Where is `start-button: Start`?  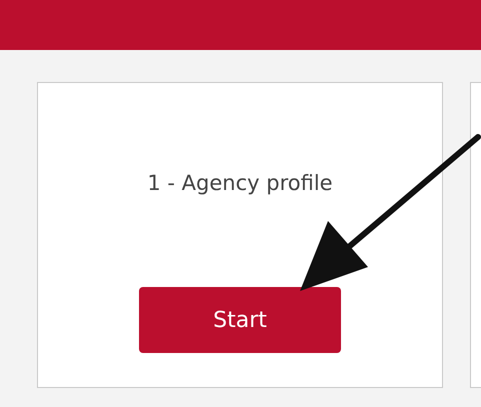
start-button: Start is located at coordinates (240, 320).